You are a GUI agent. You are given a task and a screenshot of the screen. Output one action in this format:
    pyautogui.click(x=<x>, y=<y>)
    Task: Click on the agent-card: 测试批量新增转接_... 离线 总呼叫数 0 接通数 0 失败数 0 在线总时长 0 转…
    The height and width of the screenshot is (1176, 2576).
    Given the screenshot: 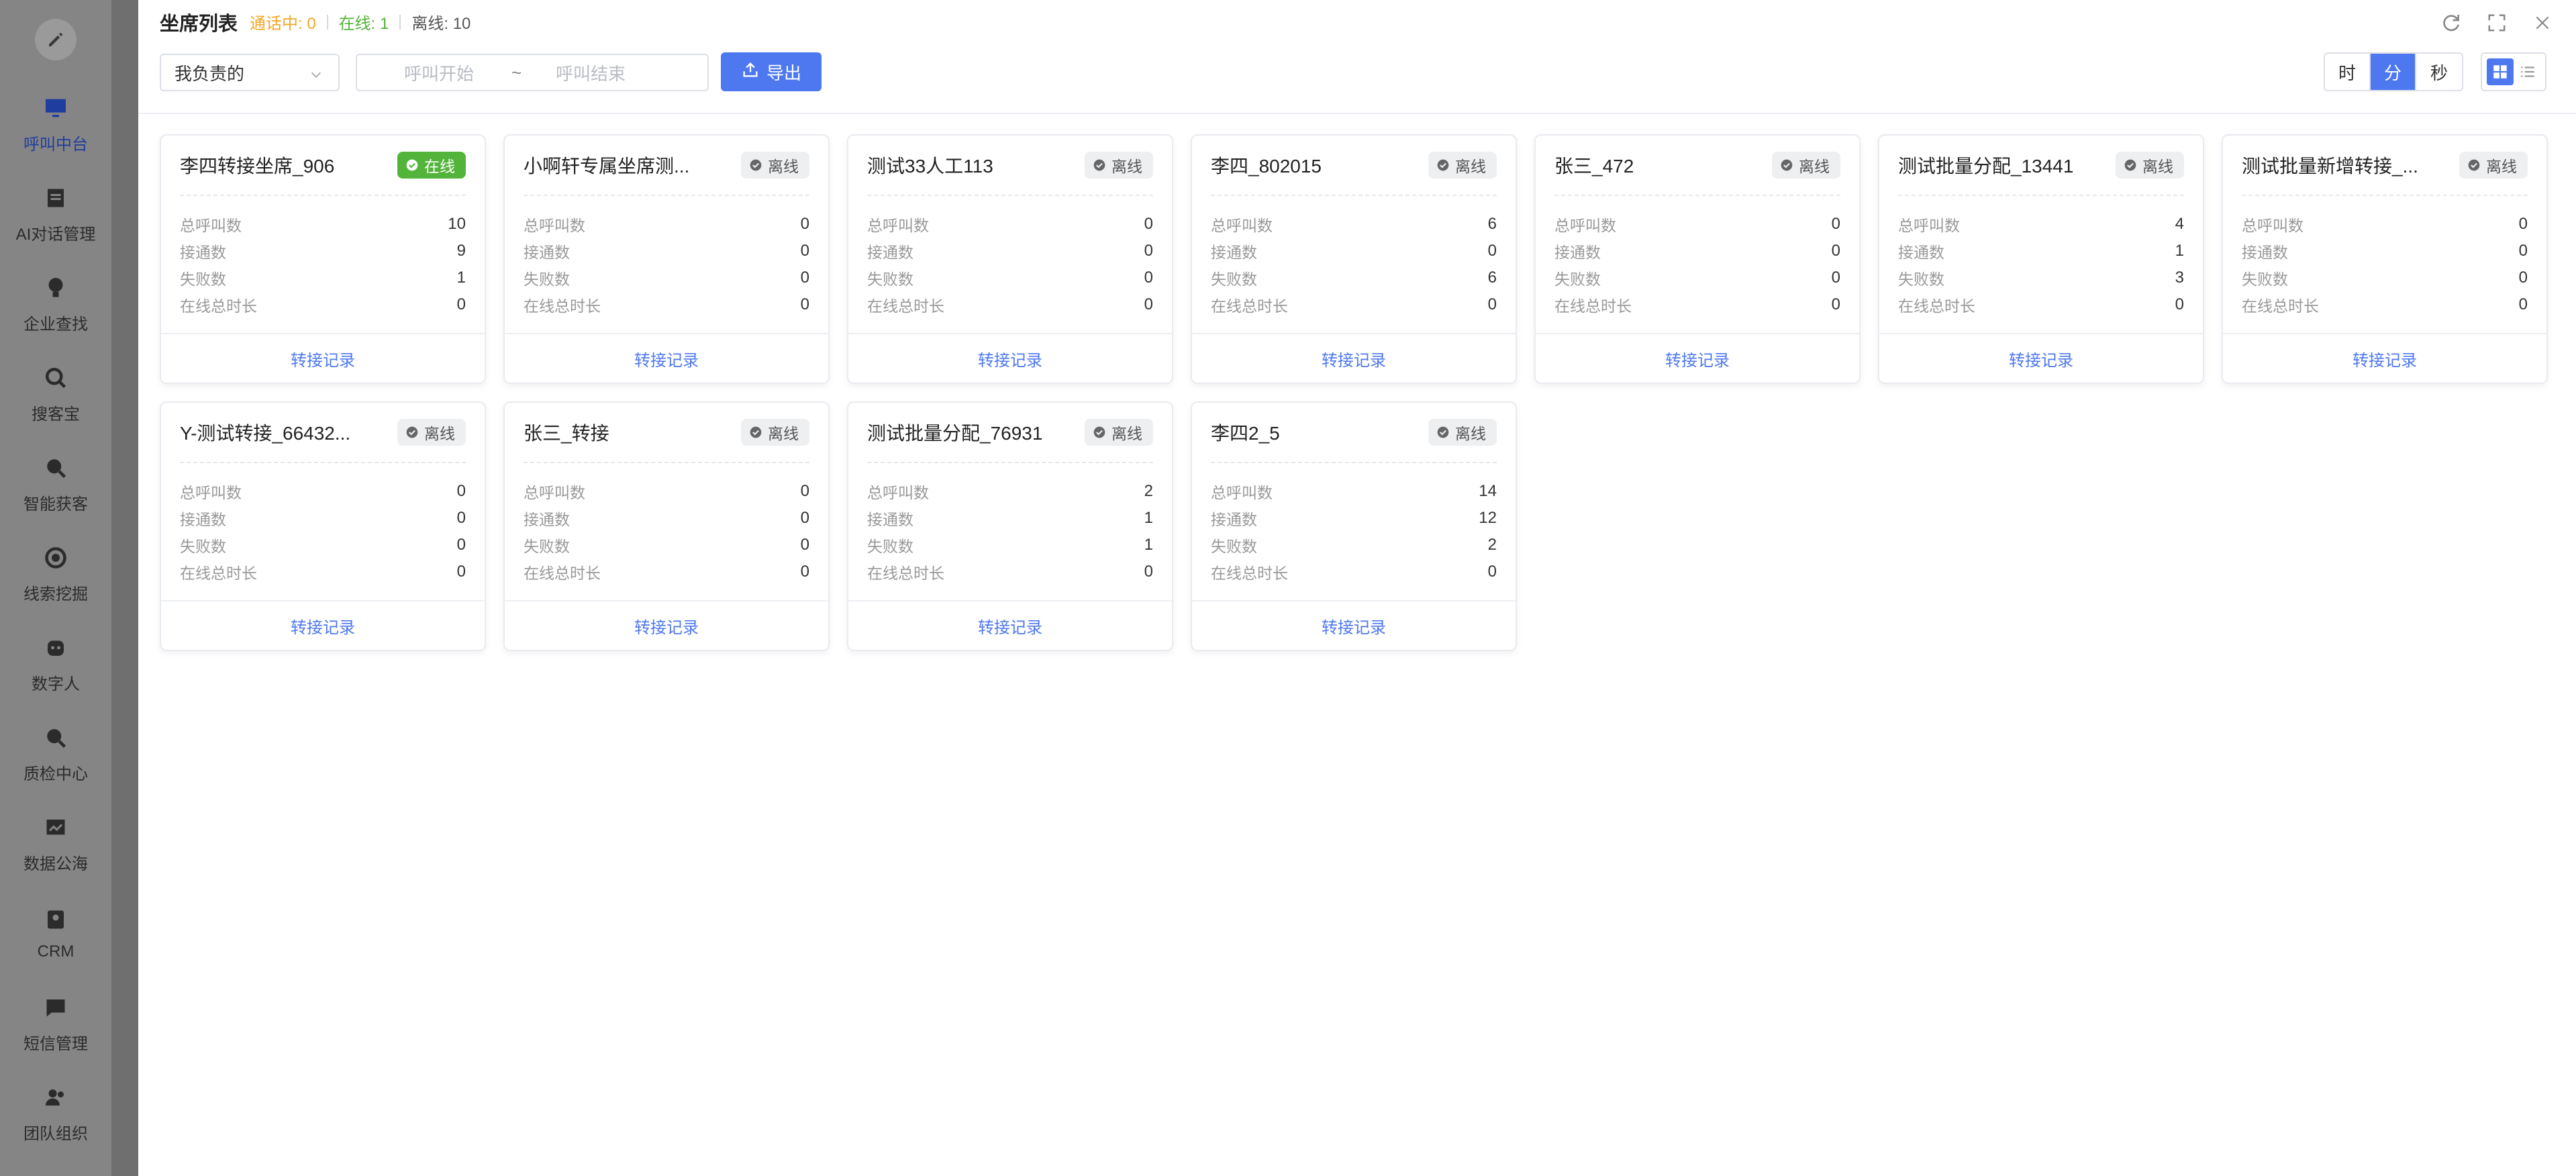 What is the action you would take?
    pyautogui.click(x=2385, y=259)
    